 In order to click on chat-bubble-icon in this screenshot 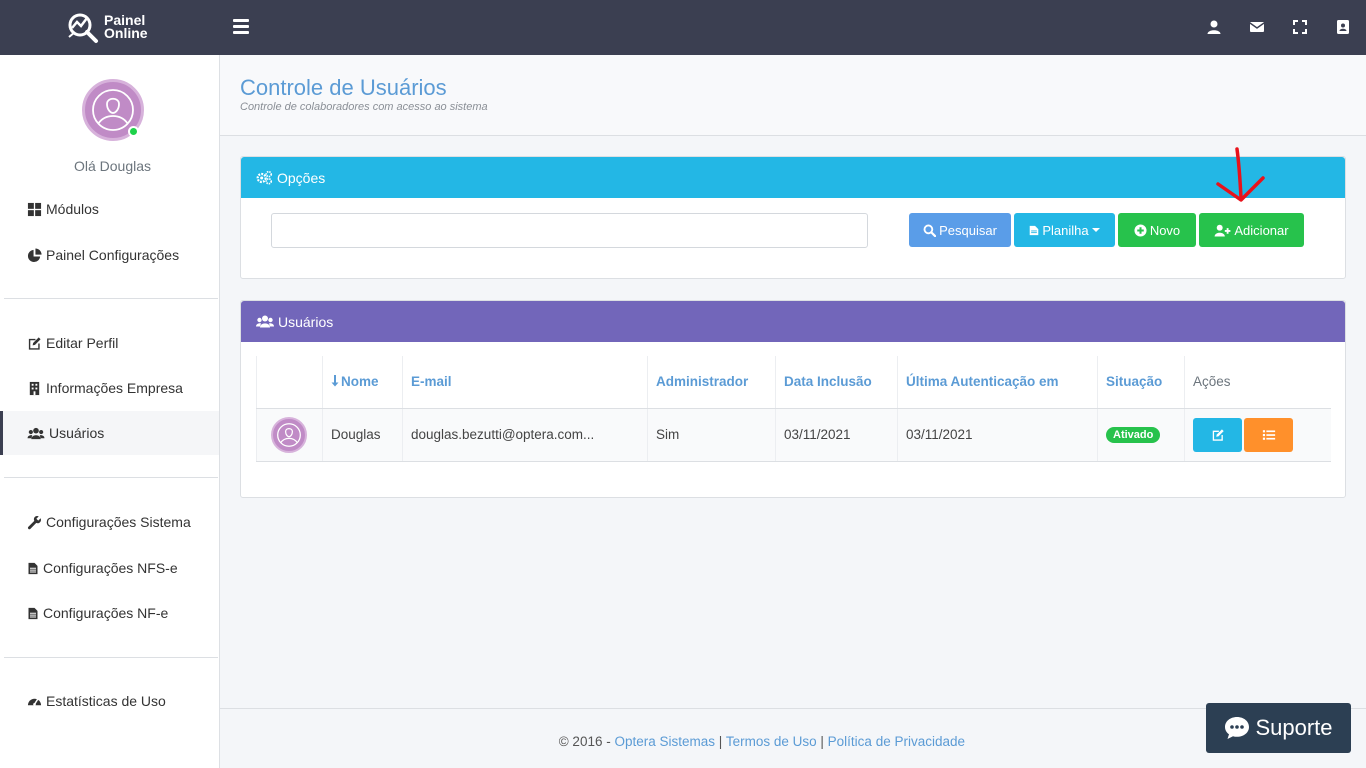, I will do `click(1237, 728)`.